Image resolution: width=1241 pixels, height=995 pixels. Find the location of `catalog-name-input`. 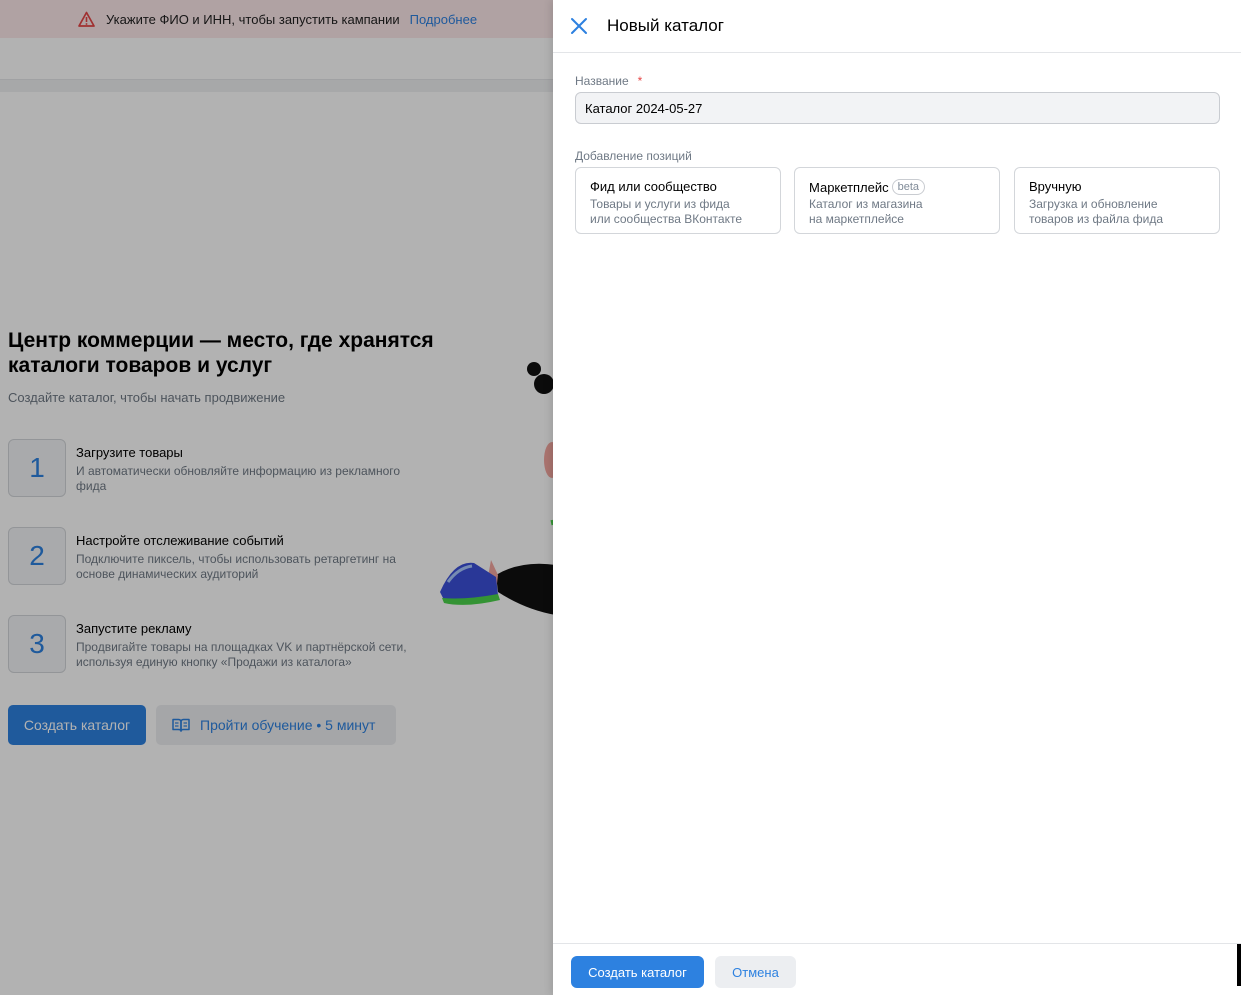

catalog-name-input is located at coordinates (897, 108).